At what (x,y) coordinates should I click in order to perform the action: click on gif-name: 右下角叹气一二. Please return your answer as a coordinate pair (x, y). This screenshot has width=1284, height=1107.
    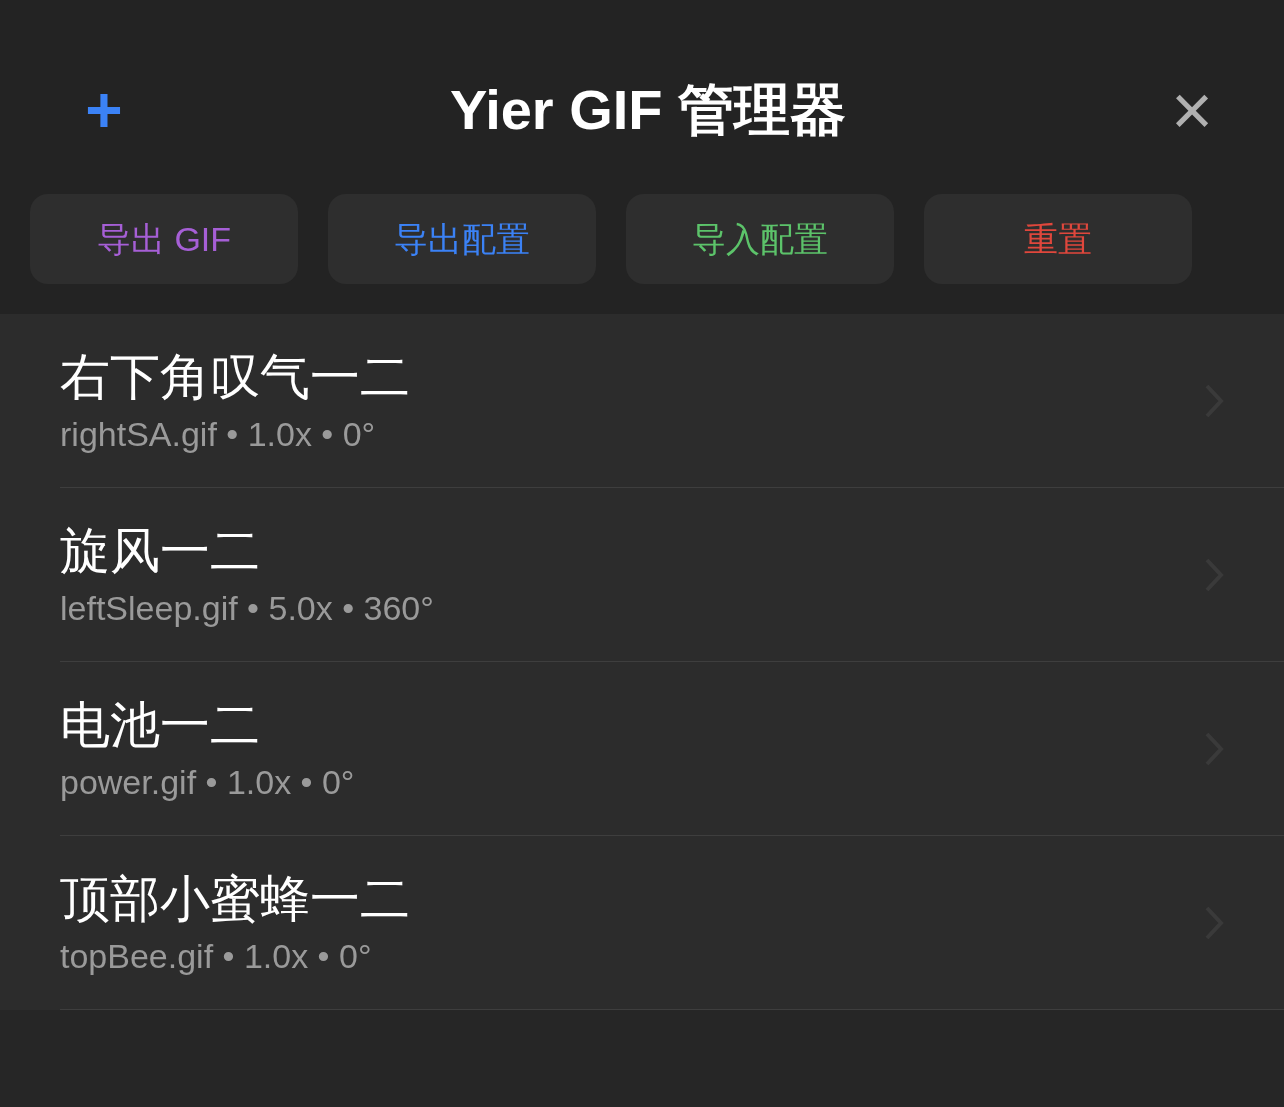
    Looking at the image, I should click on (235, 377).